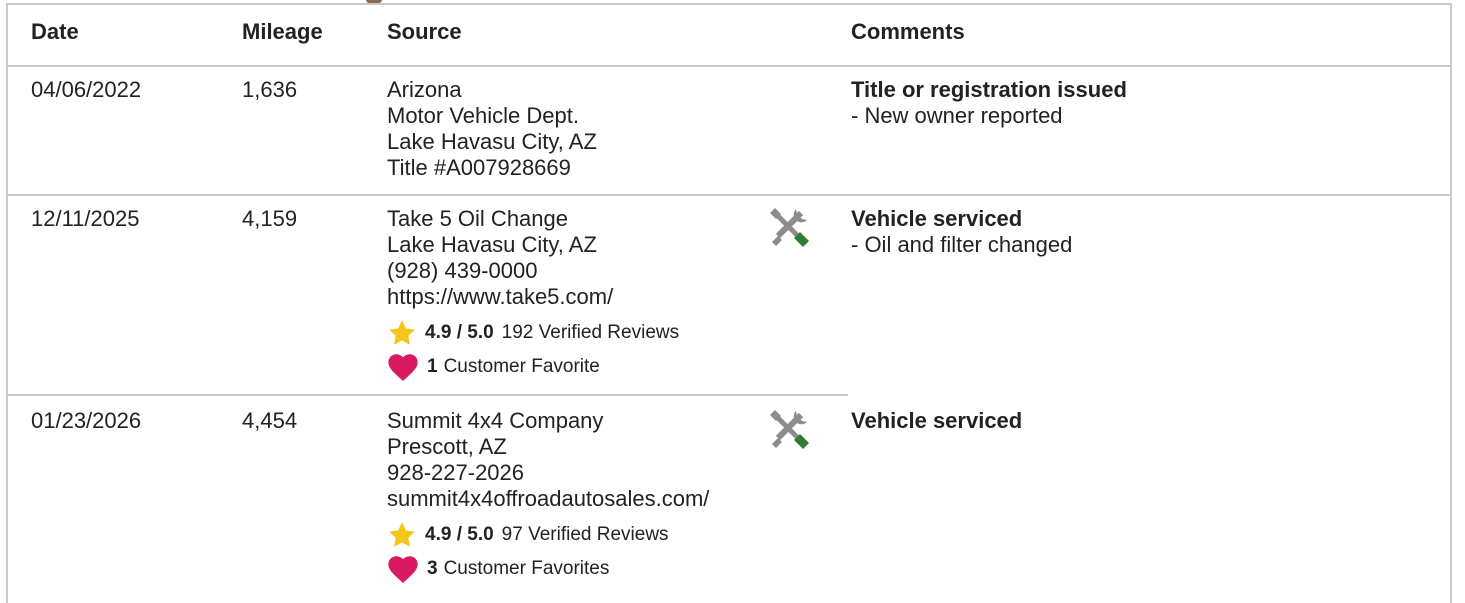  I want to click on favorites-count: 3, so click(432, 568).